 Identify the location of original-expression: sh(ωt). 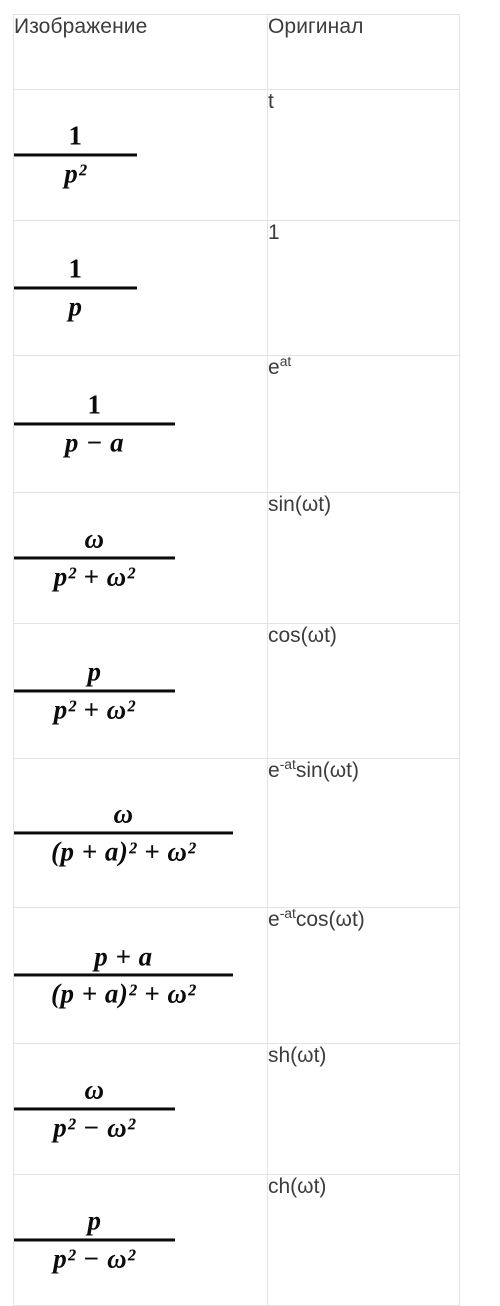
(297, 1055).